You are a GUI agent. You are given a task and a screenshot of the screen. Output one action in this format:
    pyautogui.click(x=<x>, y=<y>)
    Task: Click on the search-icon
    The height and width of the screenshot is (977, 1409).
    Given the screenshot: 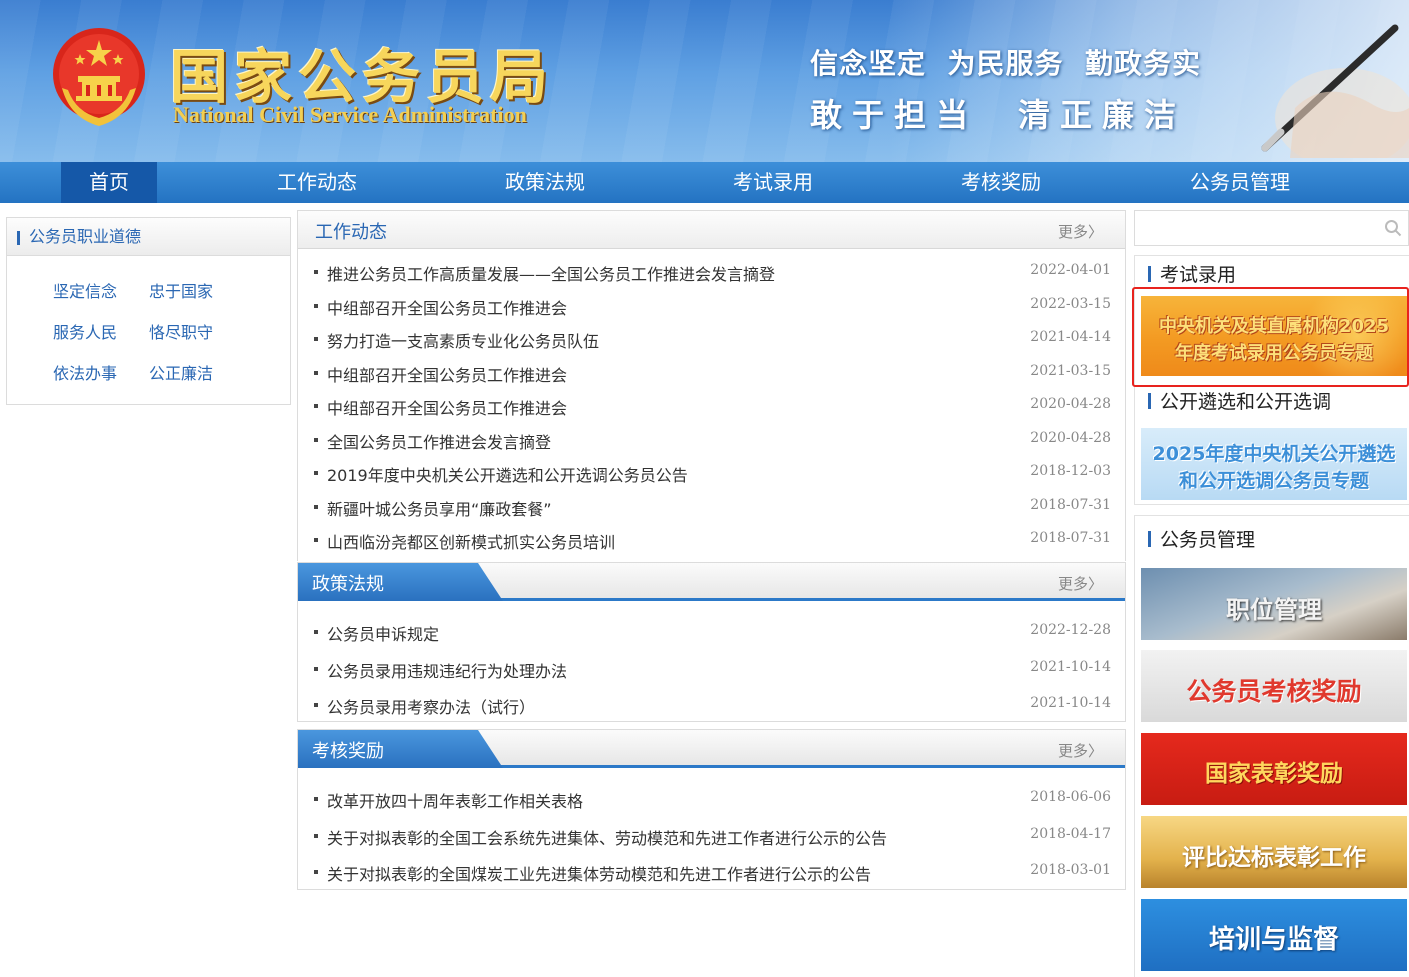 What is the action you would take?
    pyautogui.click(x=1393, y=228)
    